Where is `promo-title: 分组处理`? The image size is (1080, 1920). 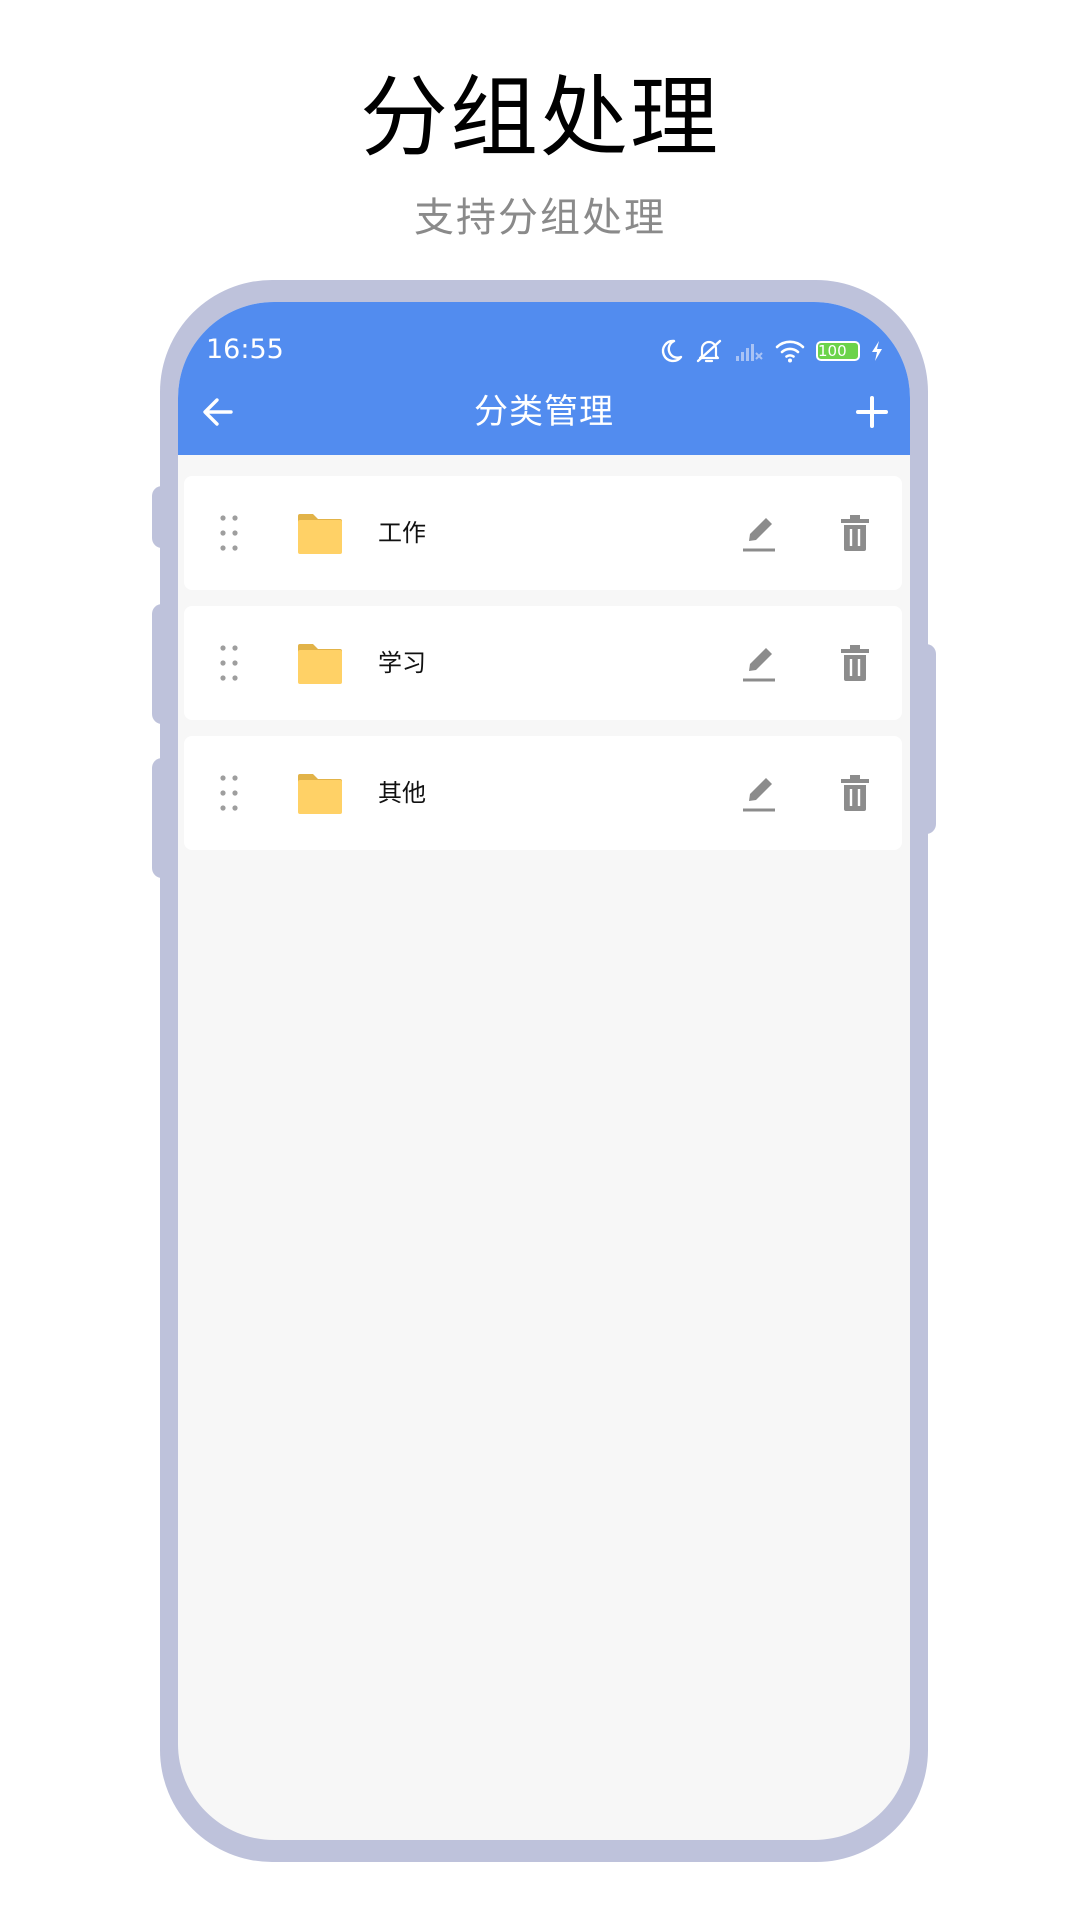 promo-title: 分组处理 is located at coordinates (539, 117).